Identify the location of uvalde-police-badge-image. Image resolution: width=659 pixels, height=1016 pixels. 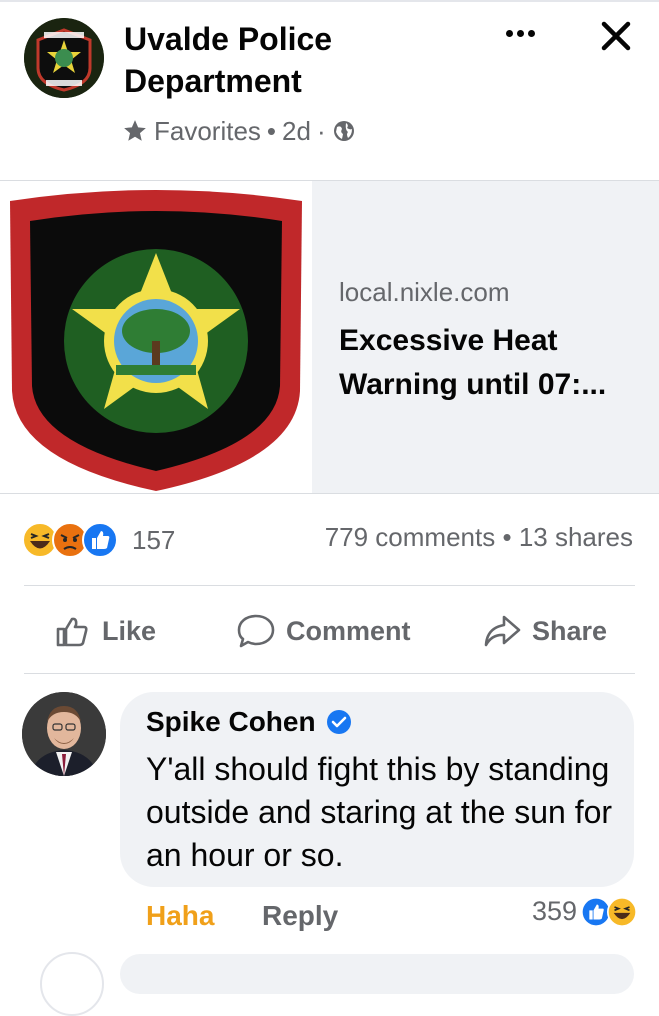
(156, 337).